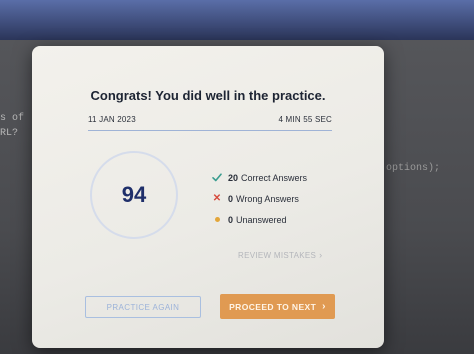 This screenshot has width=474, height=354. Describe the element at coordinates (233, 177) in the screenshot. I see `correct-count: 20` at that location.